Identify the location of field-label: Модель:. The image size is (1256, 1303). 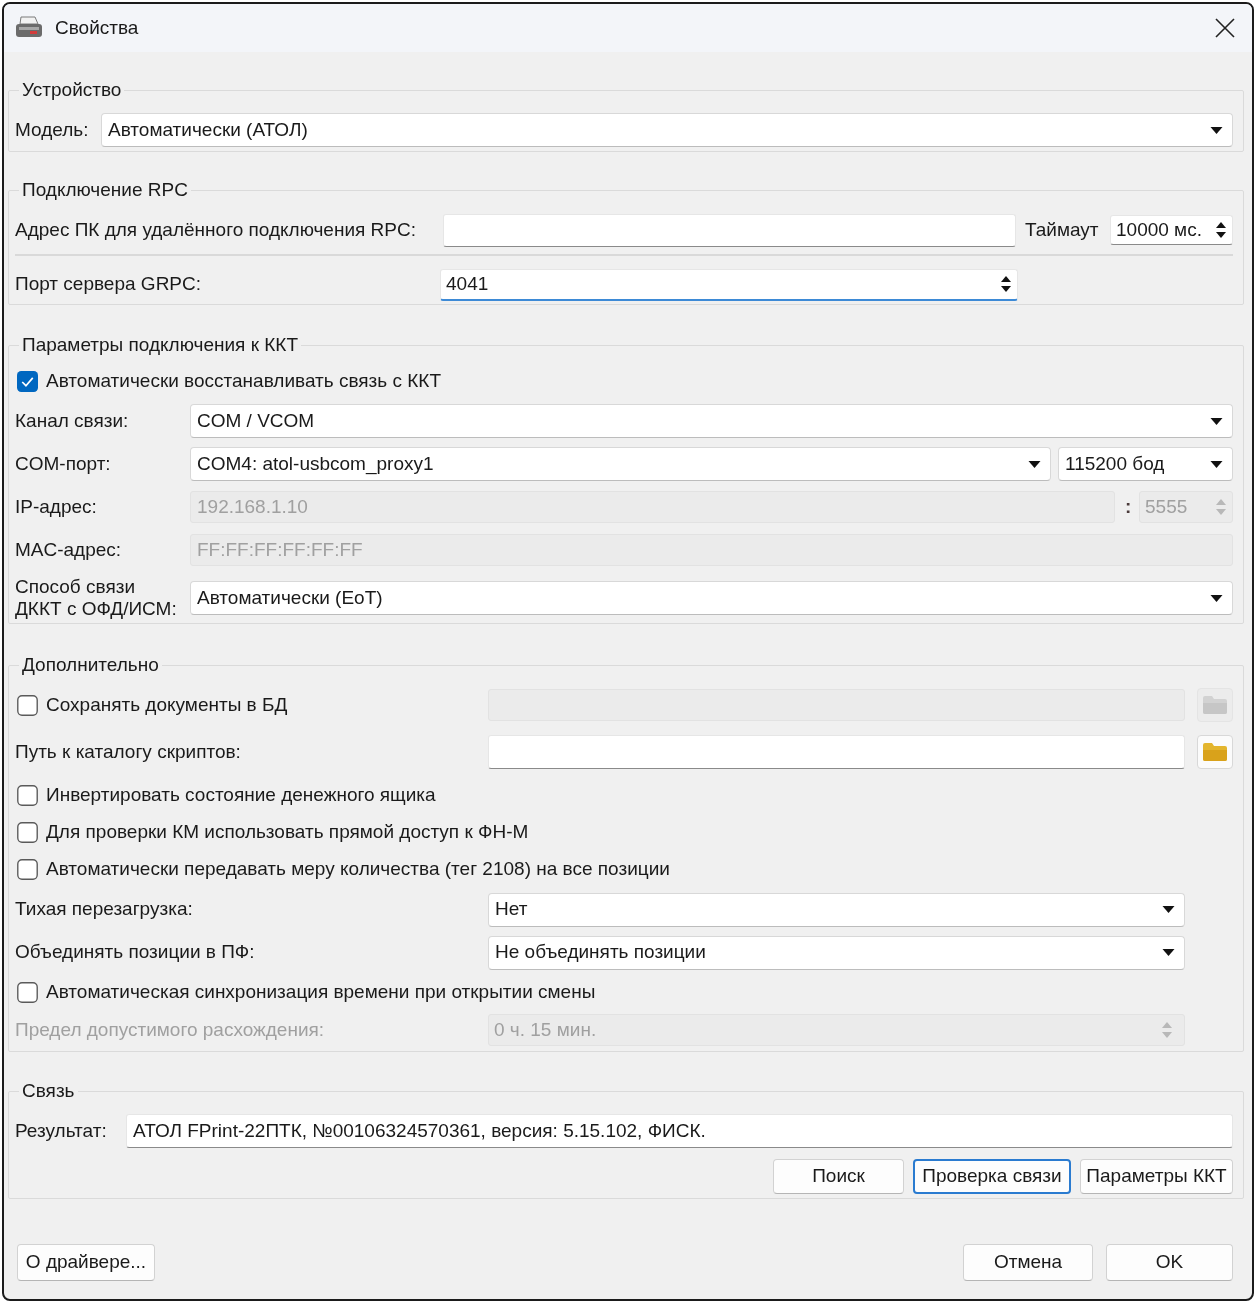
(52, 129).